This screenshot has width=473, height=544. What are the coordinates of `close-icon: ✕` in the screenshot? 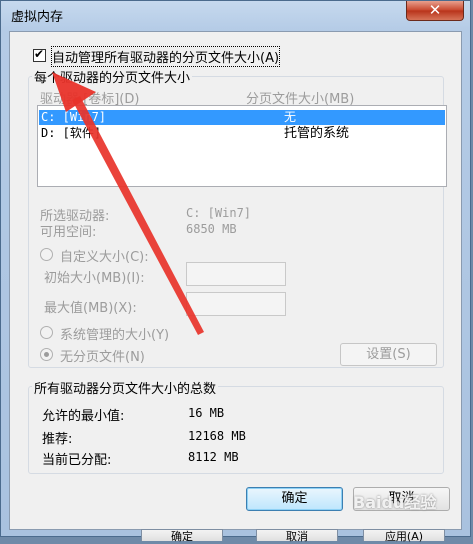 It's located at (435, 10).